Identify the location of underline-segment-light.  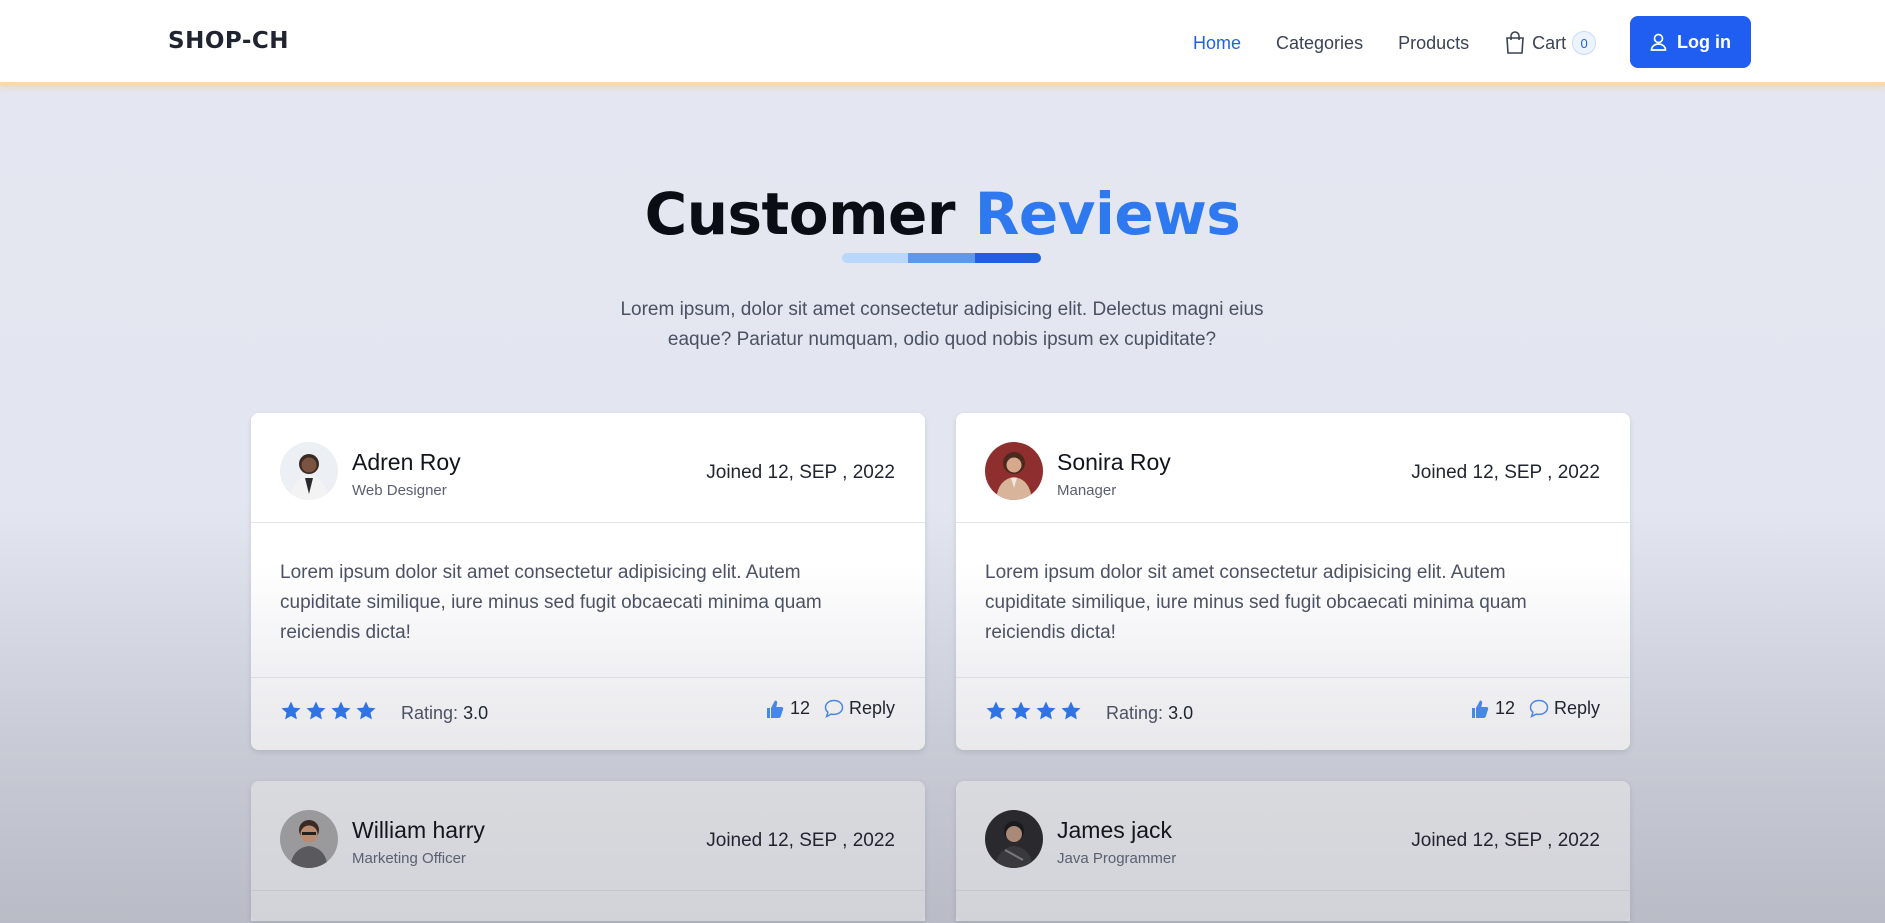
(875, 258).